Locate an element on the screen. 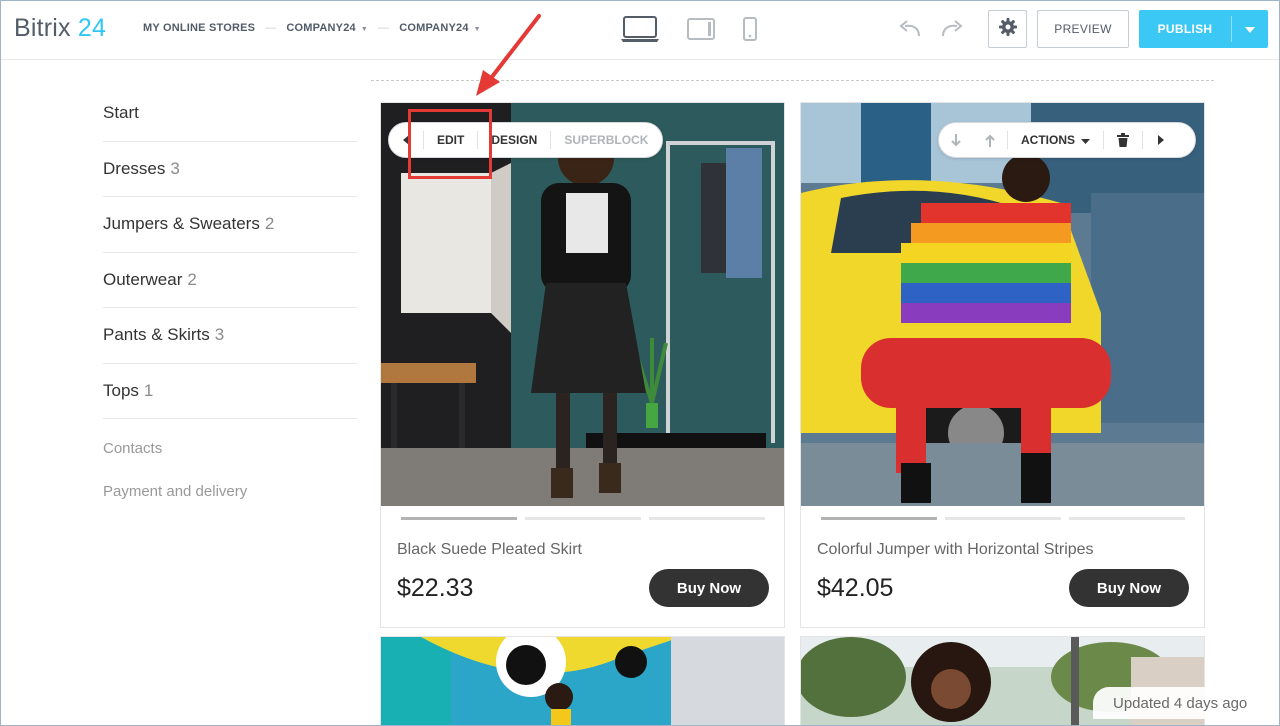 Image resolution: width=1280 pixels, height=726 pixels. breadcrumb-my-online-stores: MY ONLINE STORES is located at coordinates (199, 28).